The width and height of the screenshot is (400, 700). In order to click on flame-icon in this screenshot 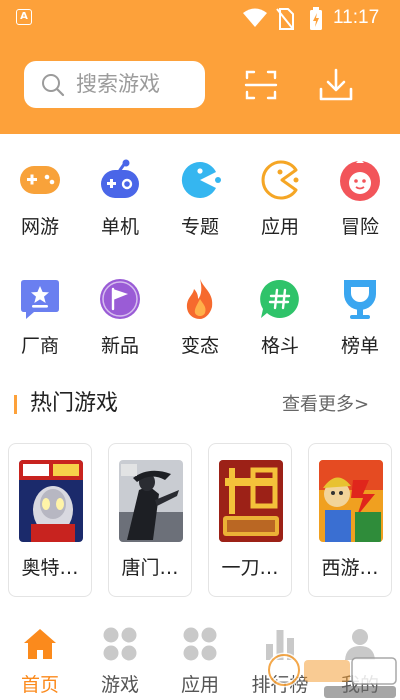, I will do `click(199, 299)`.